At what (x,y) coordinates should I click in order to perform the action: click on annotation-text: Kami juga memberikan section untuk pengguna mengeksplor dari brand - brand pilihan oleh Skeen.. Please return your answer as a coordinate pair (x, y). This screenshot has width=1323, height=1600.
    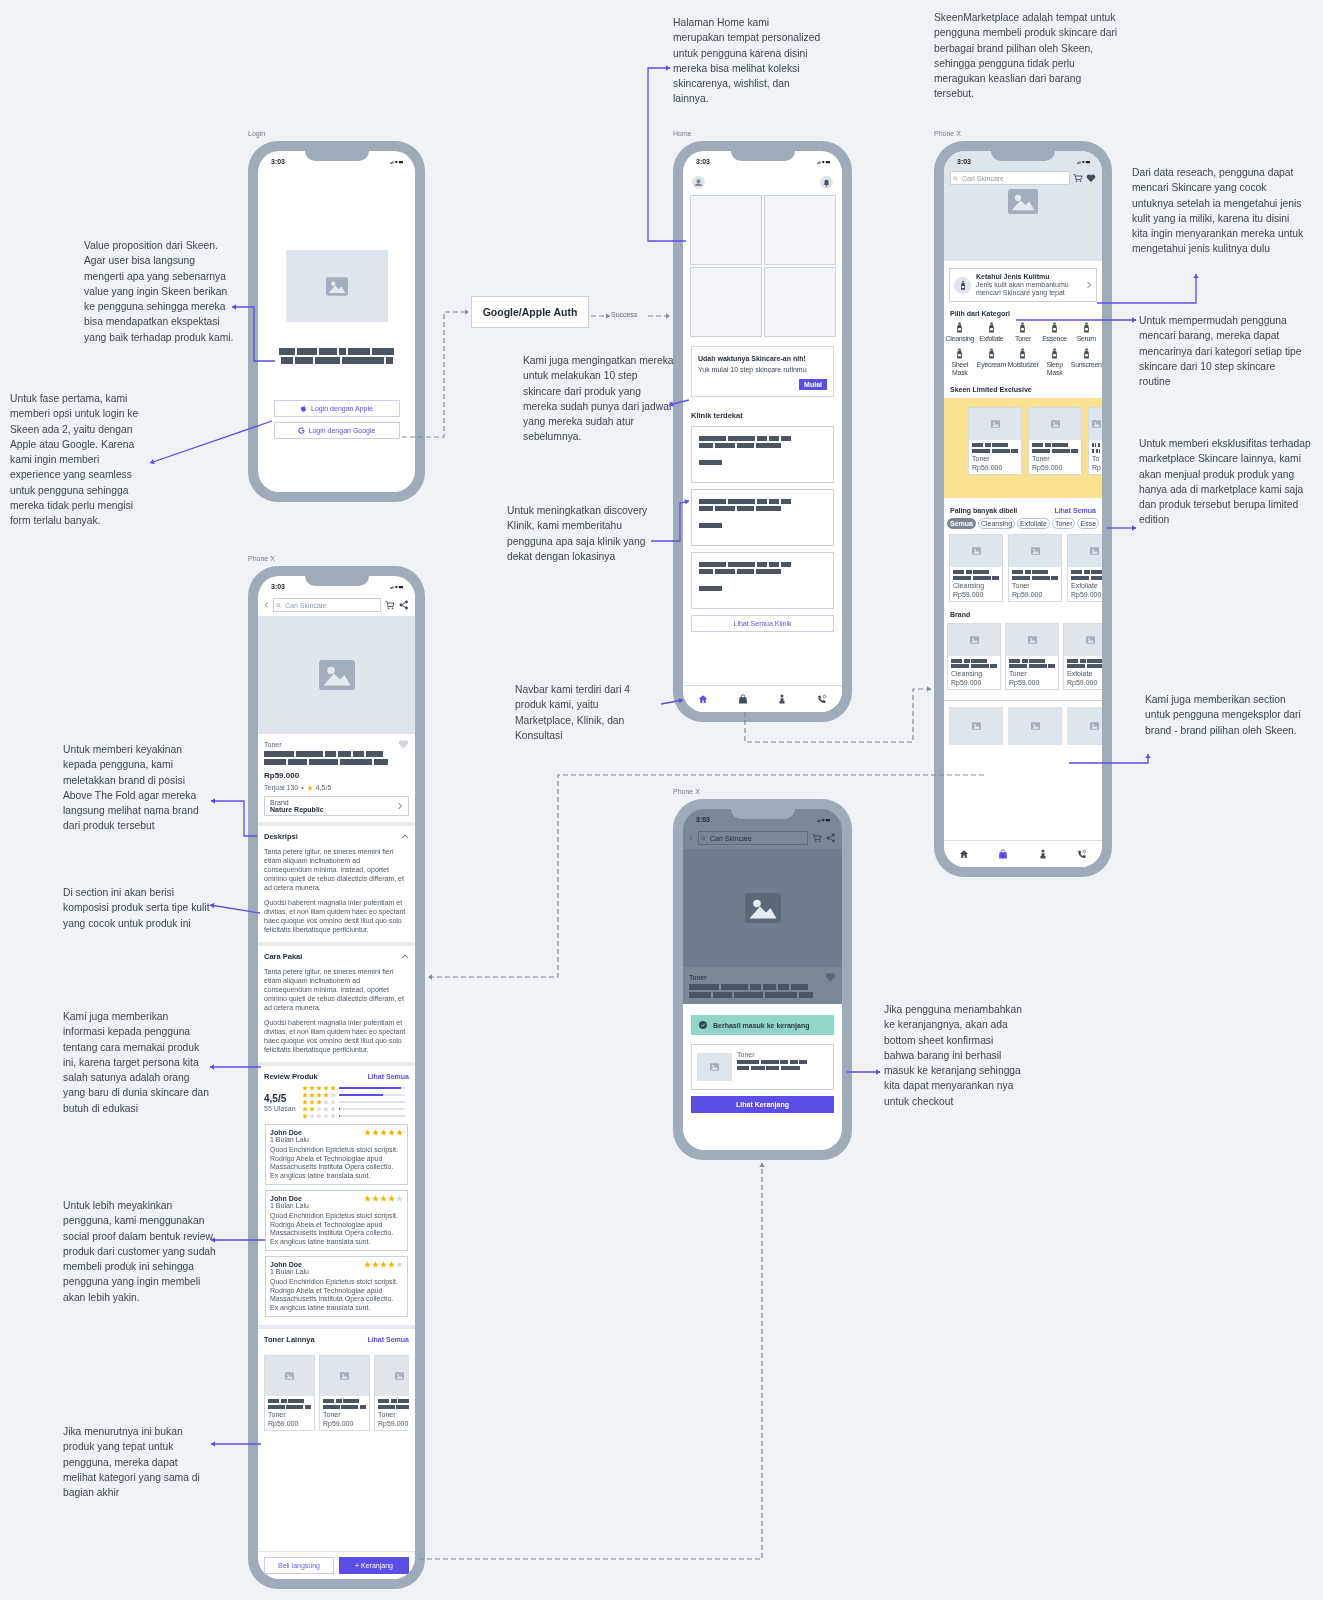
    Looking at the image, I should click on (1223, 715).